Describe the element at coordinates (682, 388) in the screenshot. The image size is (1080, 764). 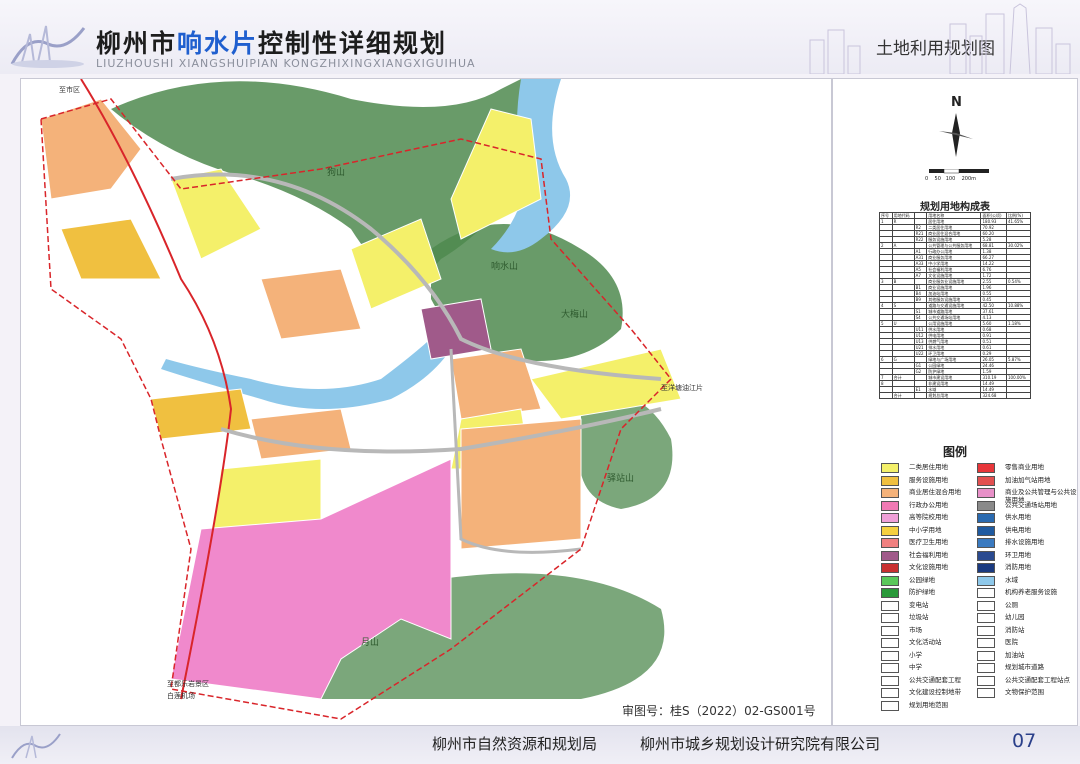
I see `label-to-east: 至洋塘油江片` at that location.